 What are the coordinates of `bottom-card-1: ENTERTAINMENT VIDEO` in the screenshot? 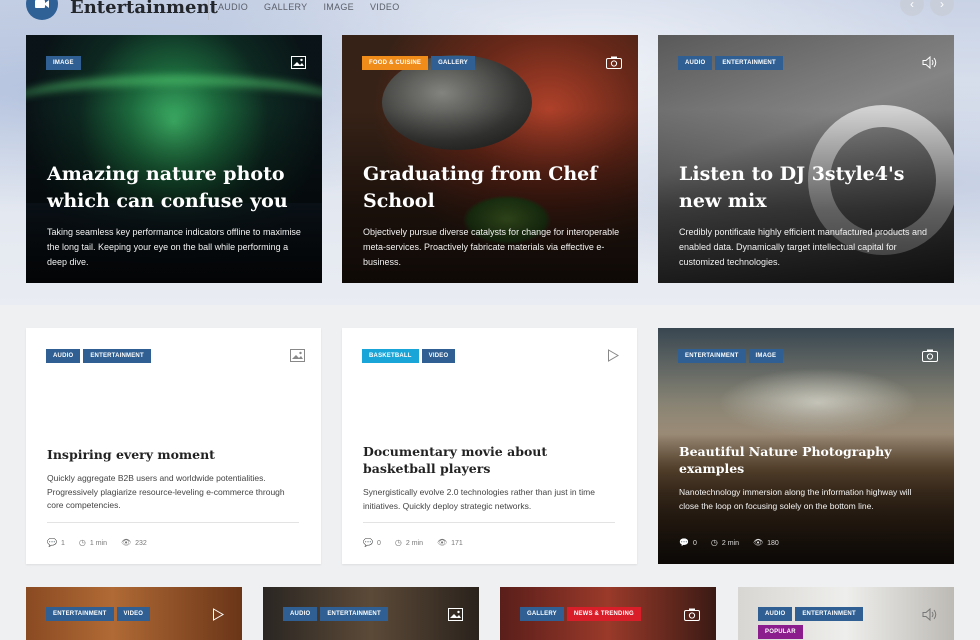 It's located at (134, 613).